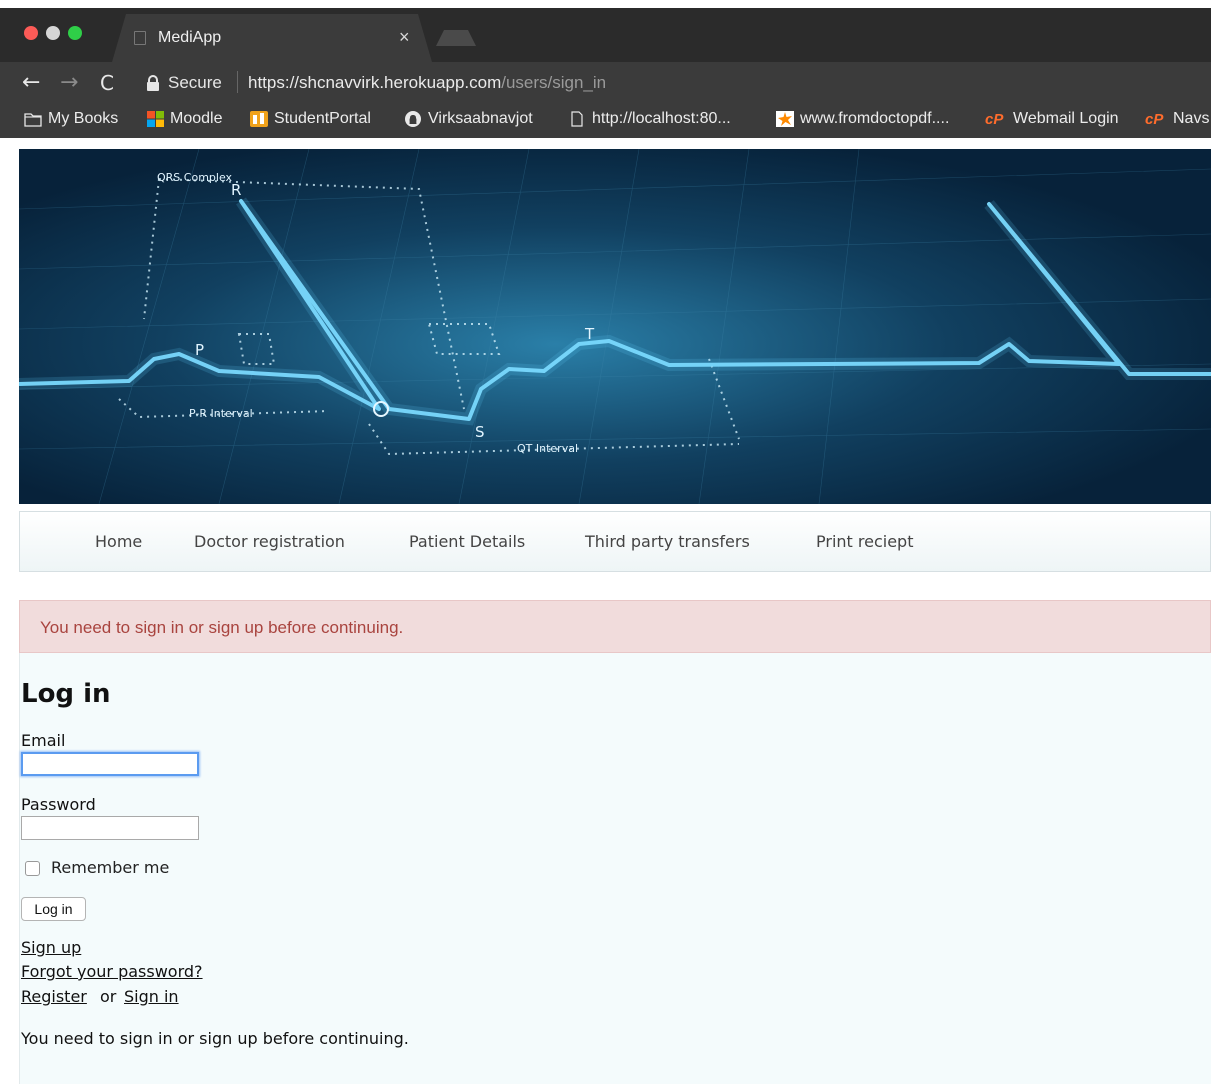 The height and width of the screenshot is (1084, 1211). I want to click on remember-me-label: Remember me, so click(110, 867).